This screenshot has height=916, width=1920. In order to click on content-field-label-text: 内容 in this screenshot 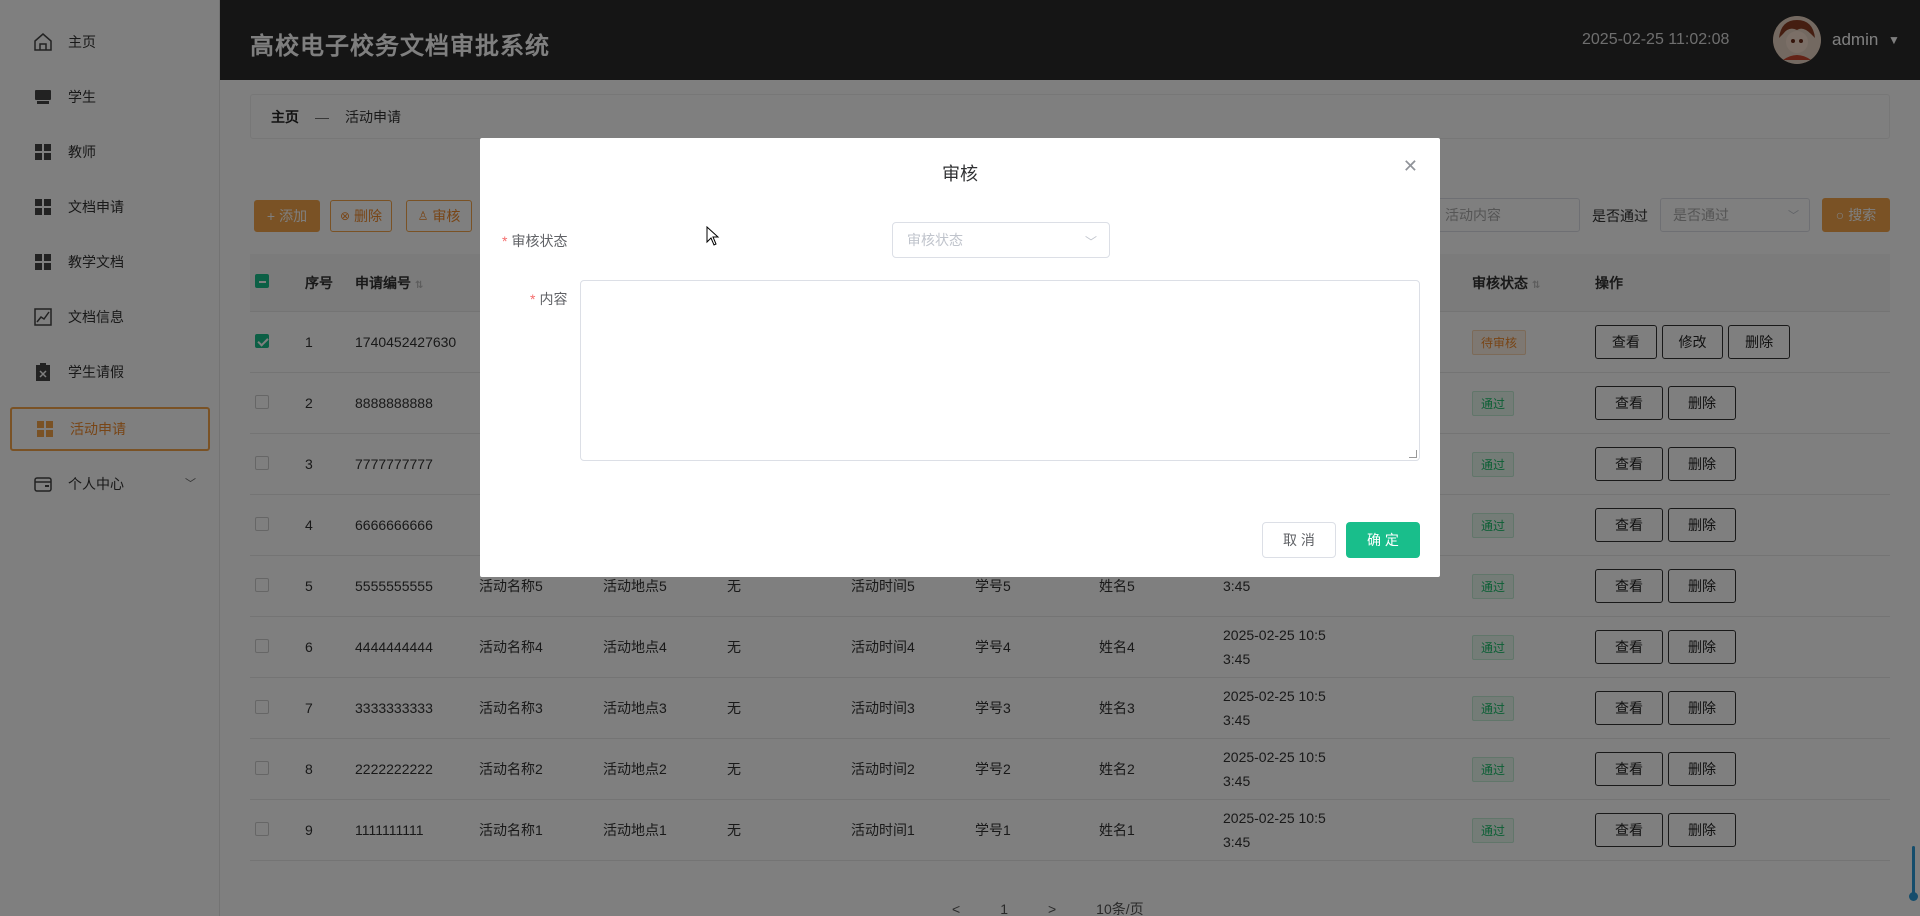, I will do `click(553, 299)`.